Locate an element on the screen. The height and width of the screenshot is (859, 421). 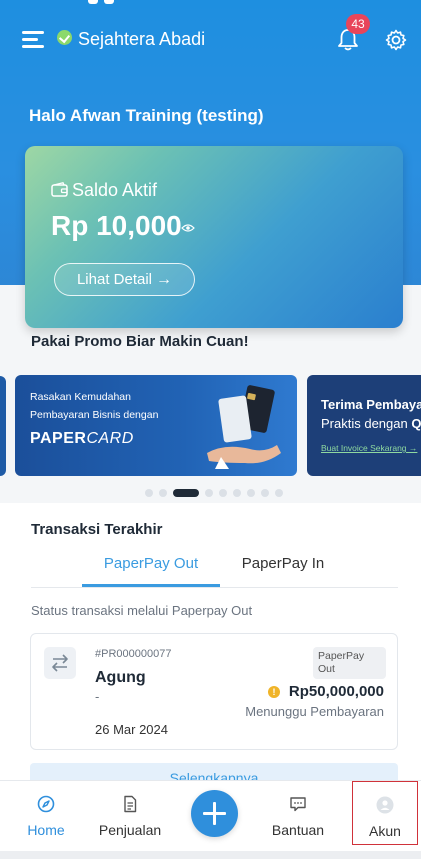
warning-icon: ! is located at coordinates (274, 692).